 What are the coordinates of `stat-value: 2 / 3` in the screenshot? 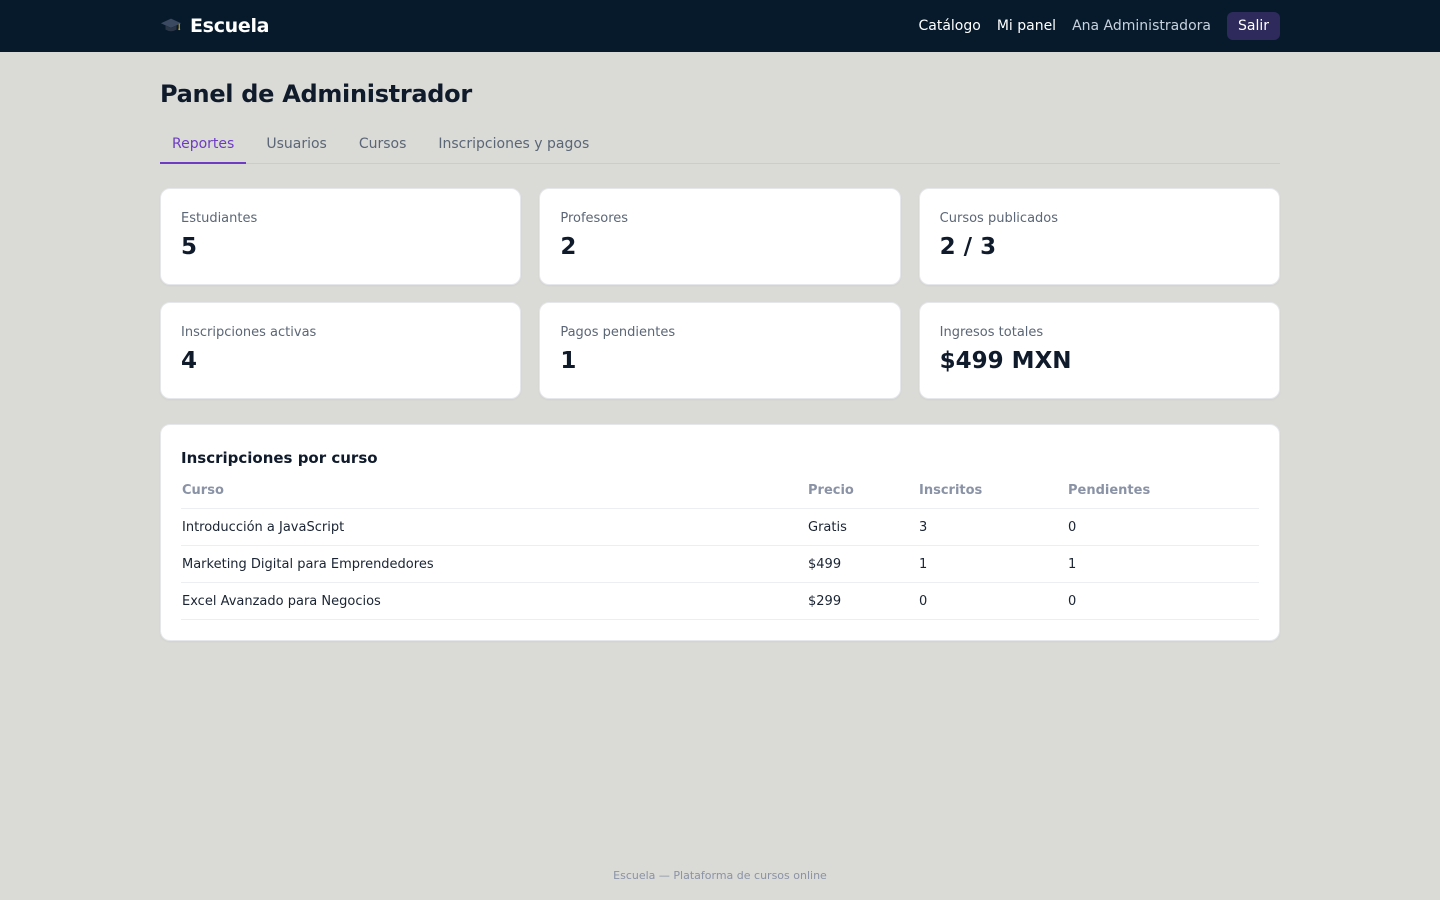 It's located at (968, 247).